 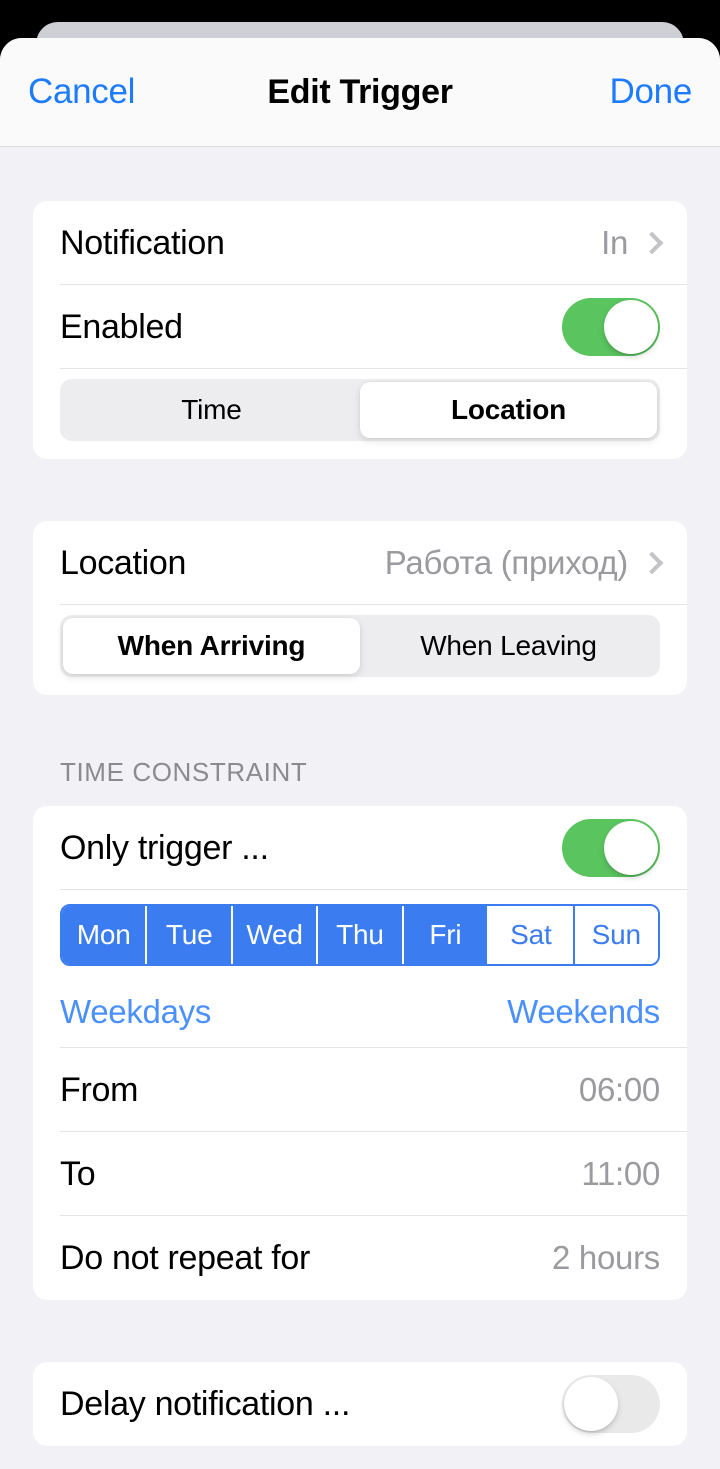 What do you see at coordinates (619, 1089) in the screenshot?
I see `from-value: 06:00` at bounding box center [619, 1089].